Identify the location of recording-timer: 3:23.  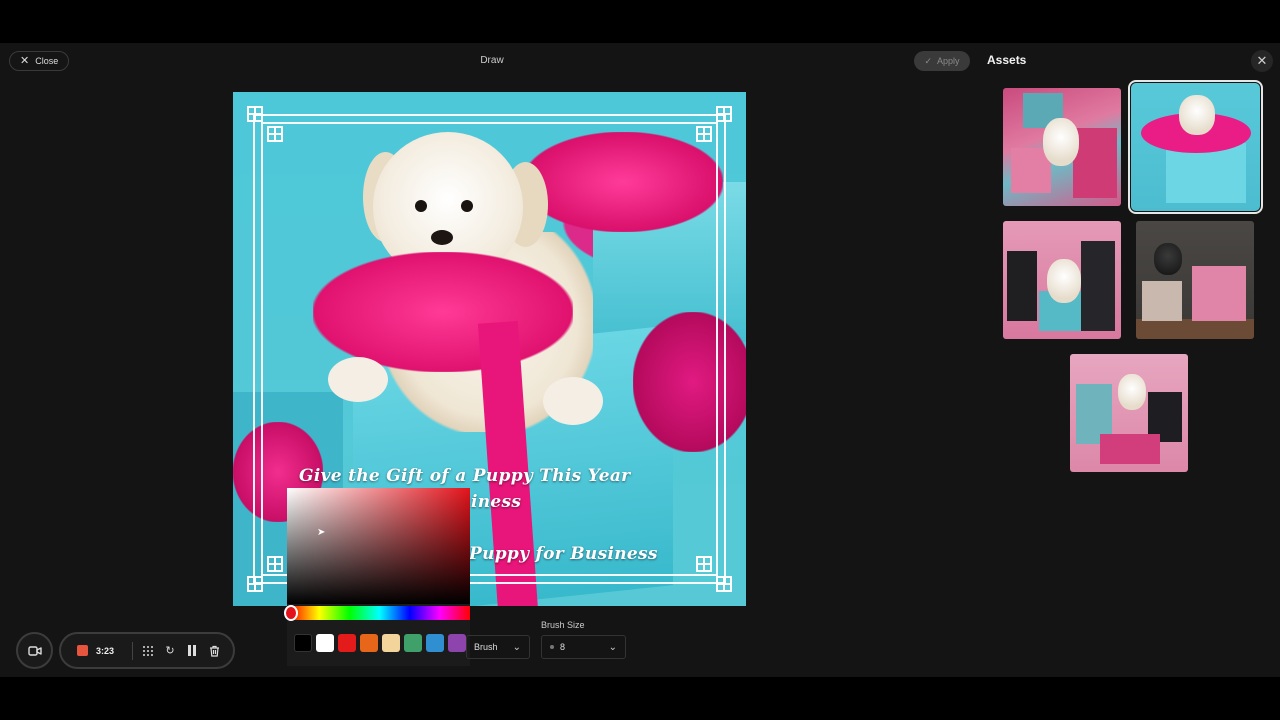
(105, 650).